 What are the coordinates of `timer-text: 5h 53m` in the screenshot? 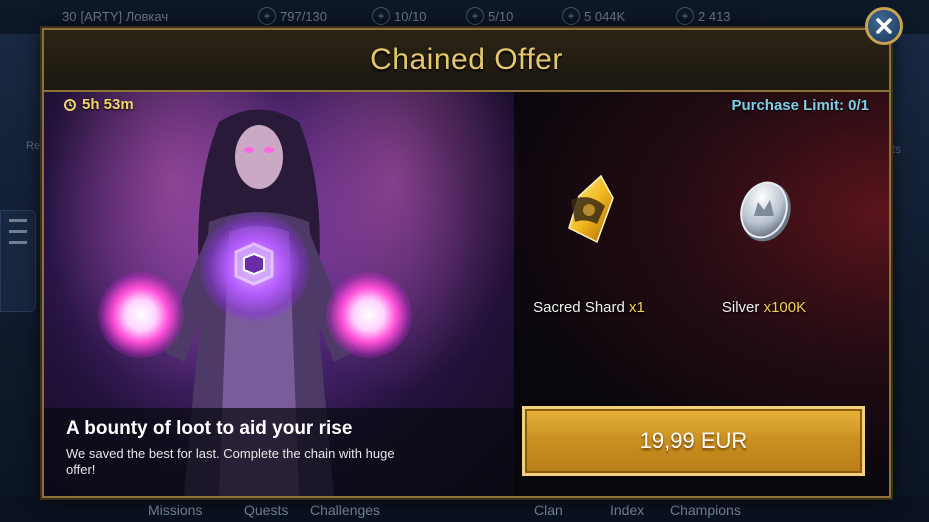 It's located at (108, 104).